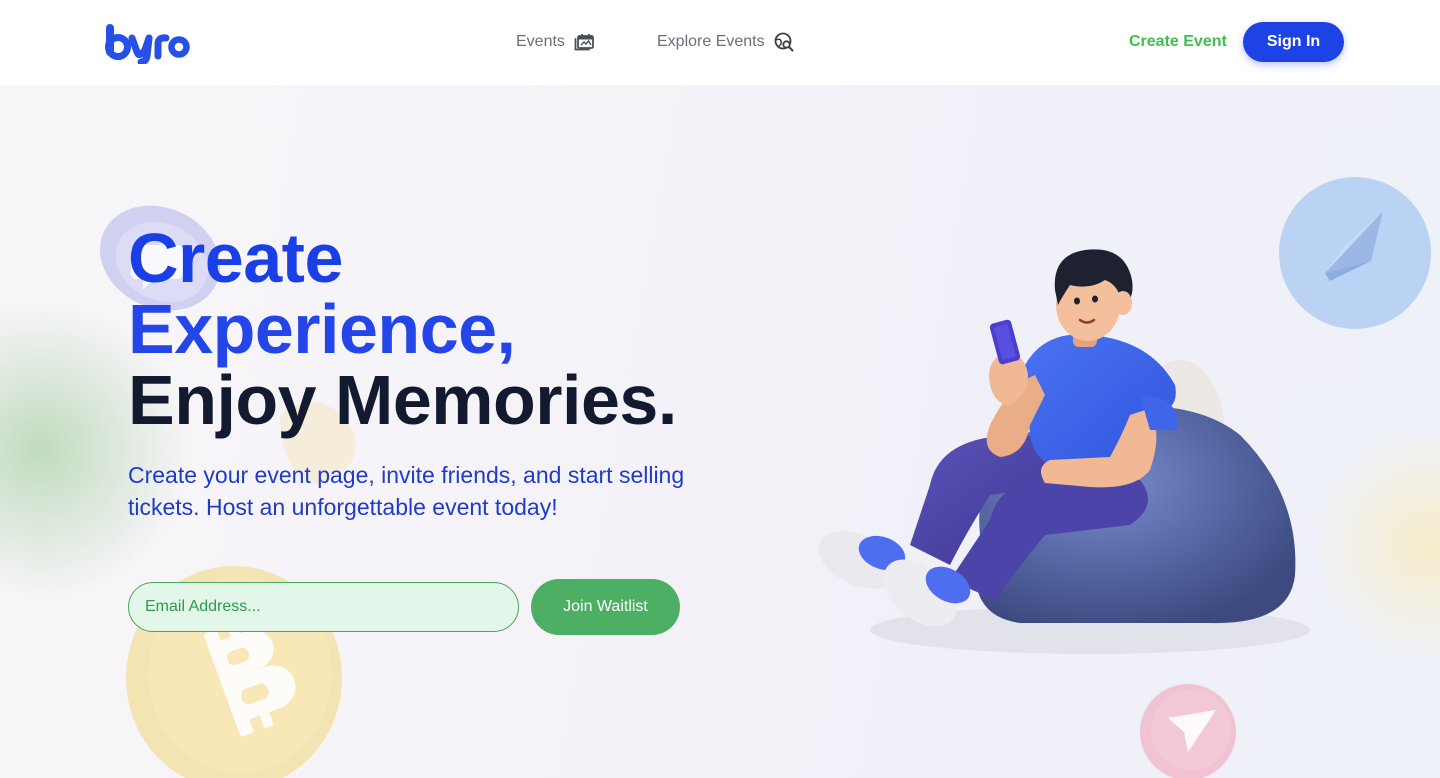 The image size is (1440, 778). Describe the element at coordinates (322, 329) in the screenshot. I see `hero-title-line2: Experience,` at that location.